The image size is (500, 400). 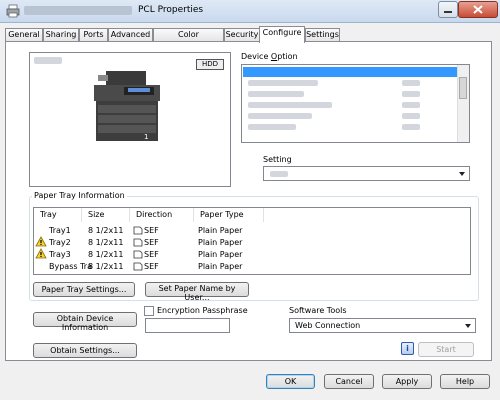 I want to click on tab-general: General, so click(x=24, y=35).